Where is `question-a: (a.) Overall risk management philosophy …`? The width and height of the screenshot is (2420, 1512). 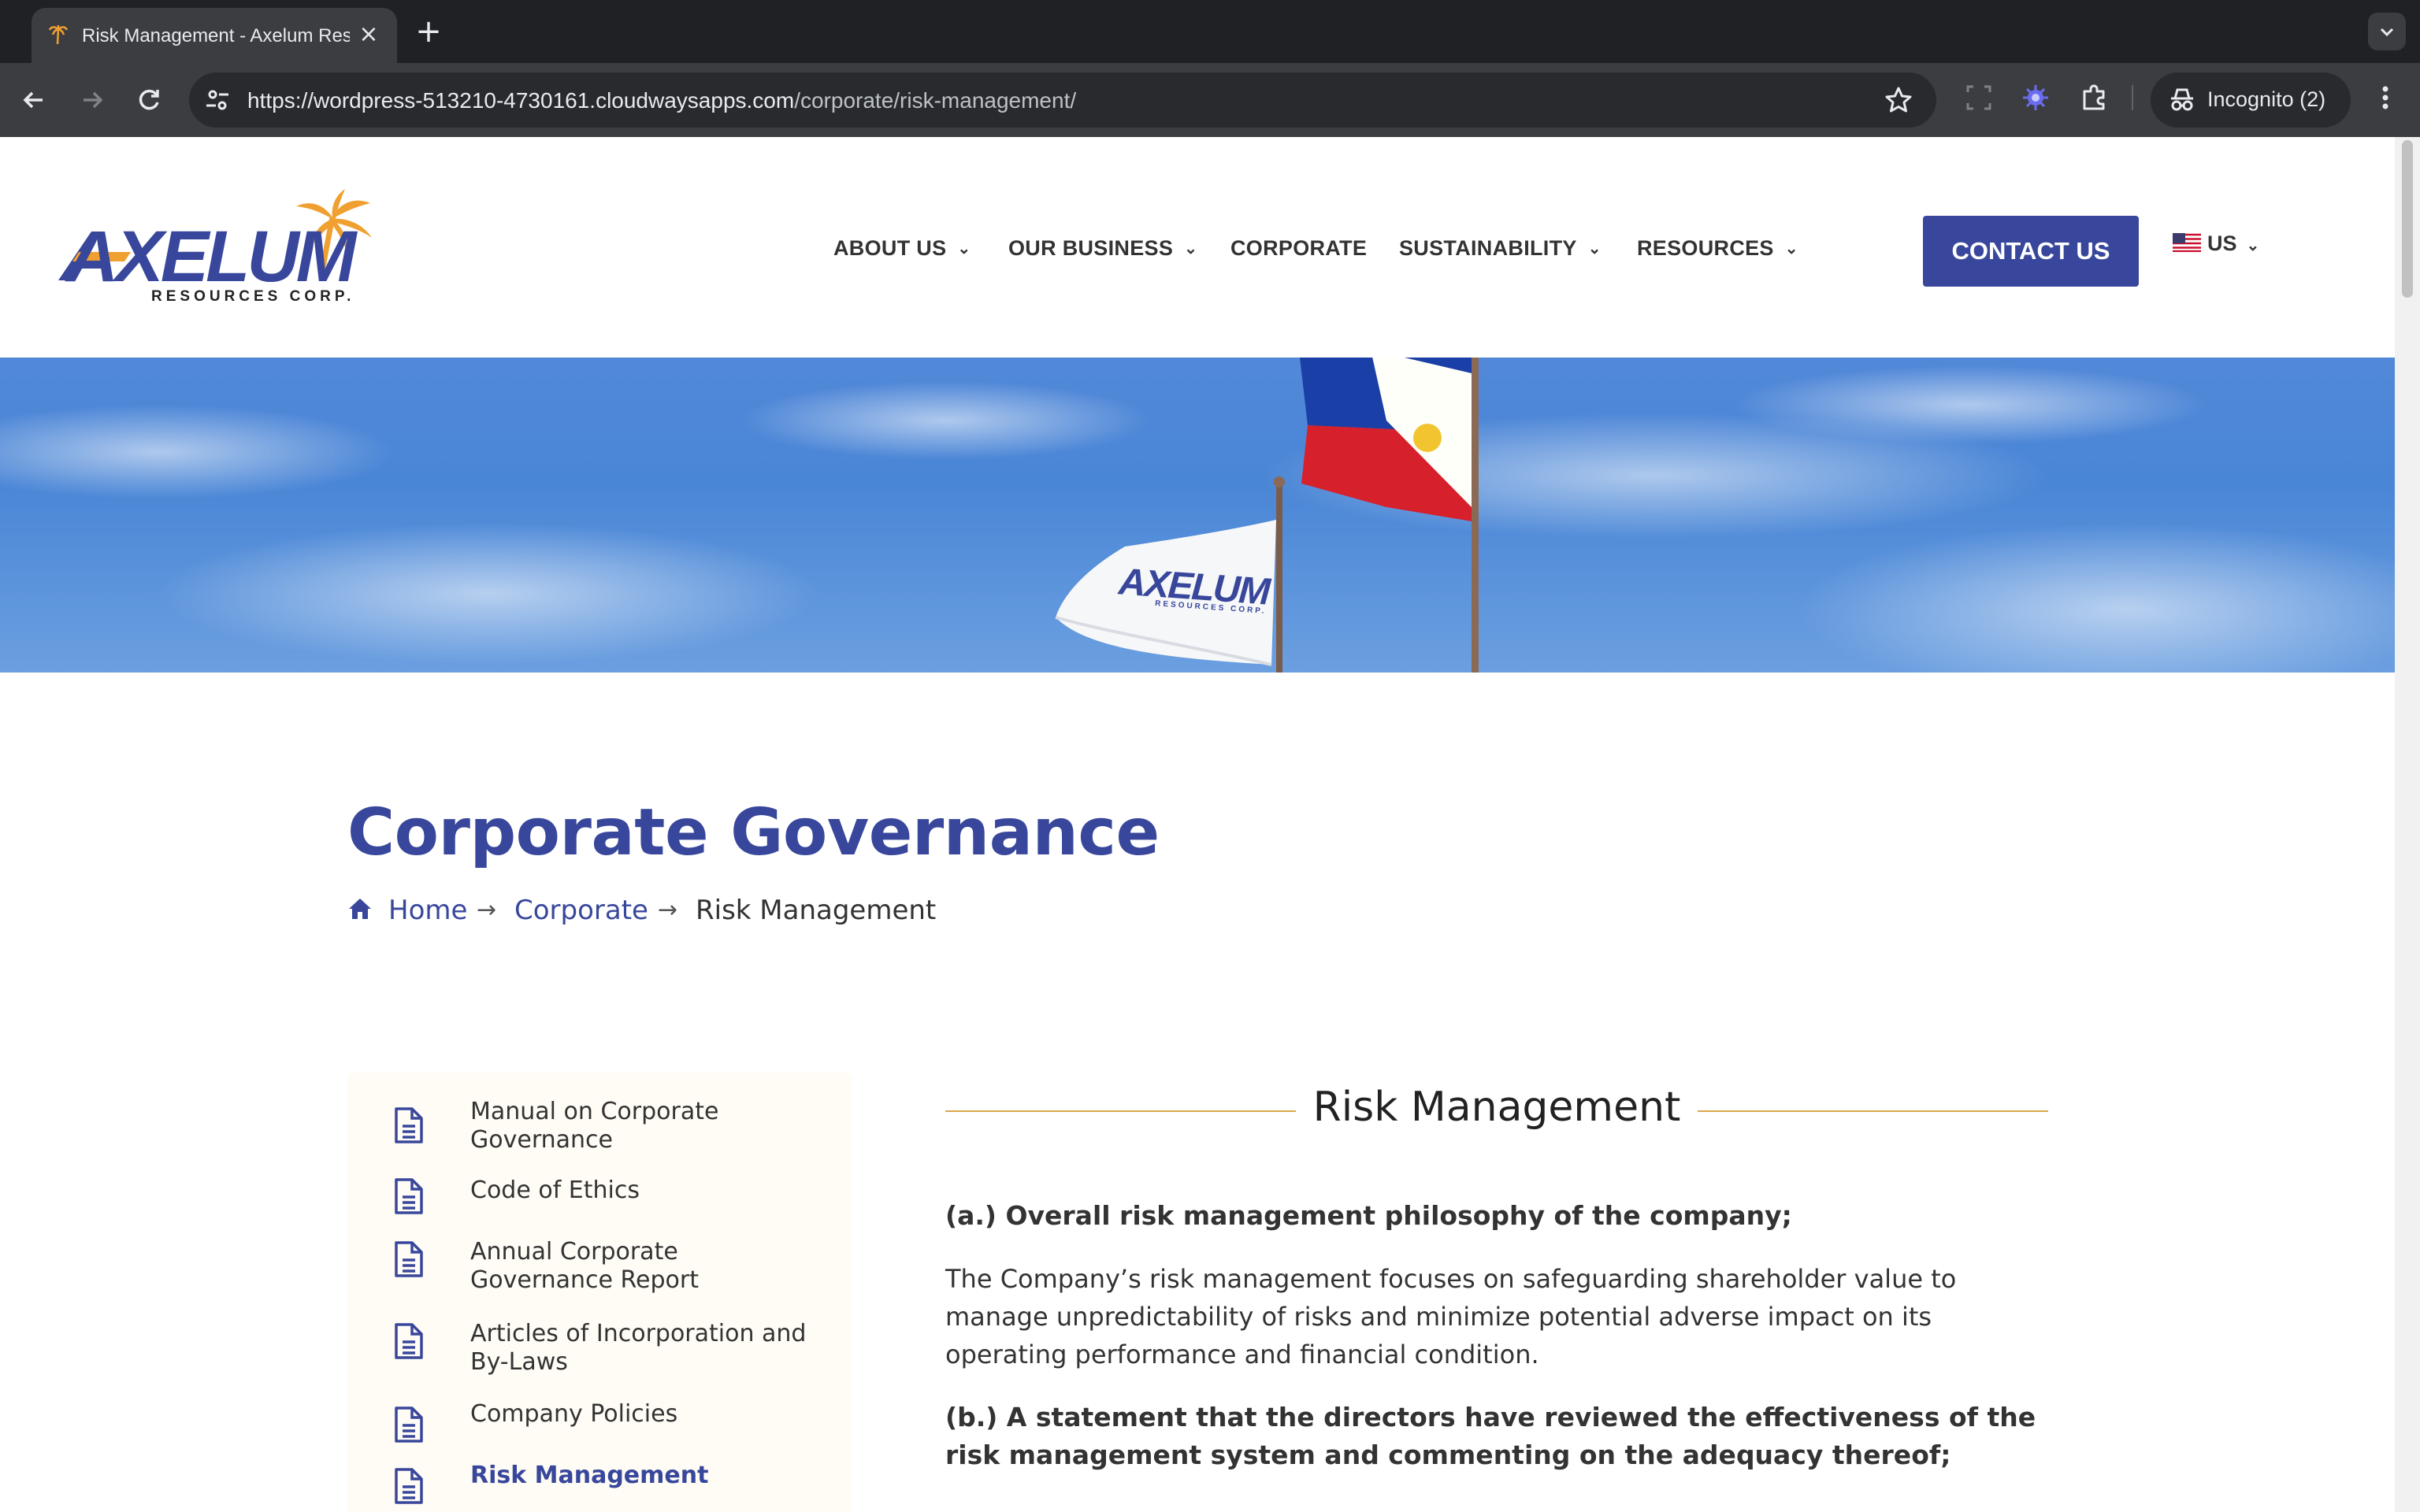 question-a: (a.) Overall risk management philosophy … is located at coordinates (1368, 1215).